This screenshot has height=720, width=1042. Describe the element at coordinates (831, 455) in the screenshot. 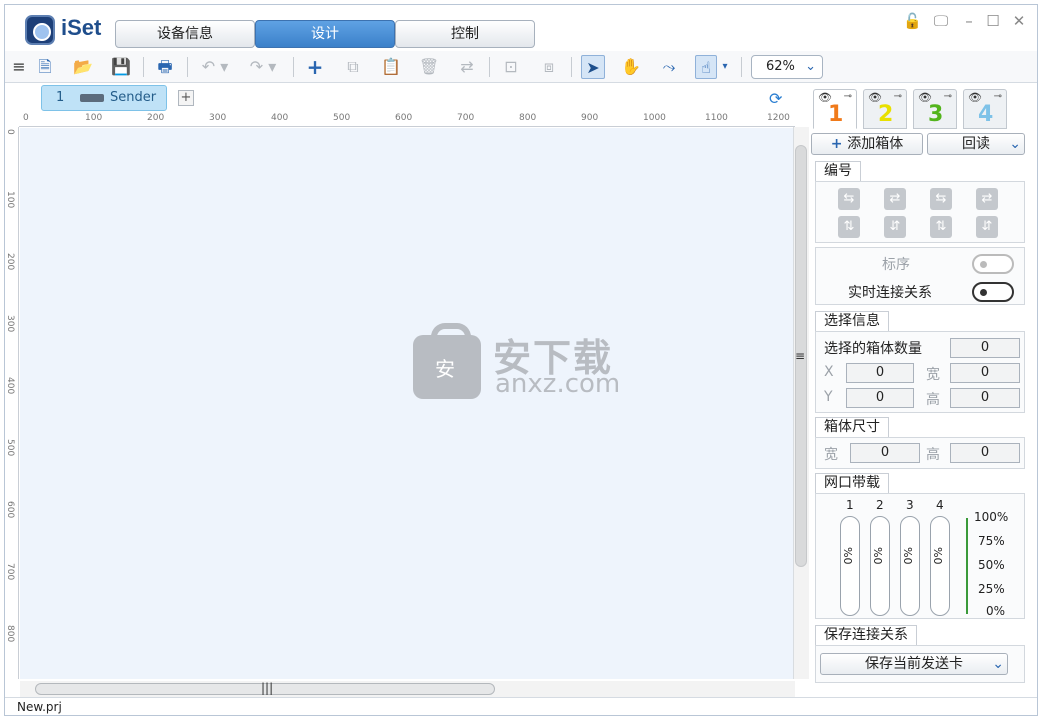

I see `box-width-label: 宽` at that location.